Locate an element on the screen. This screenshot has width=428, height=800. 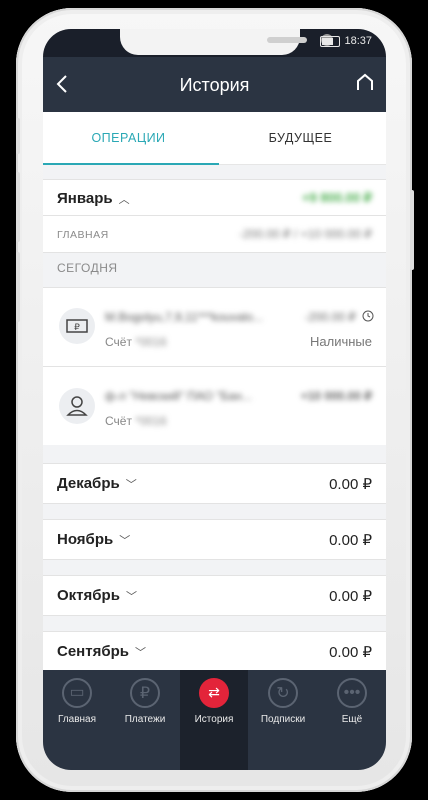
nav-more: ••• Ещё is located at coordinates (352, 720).